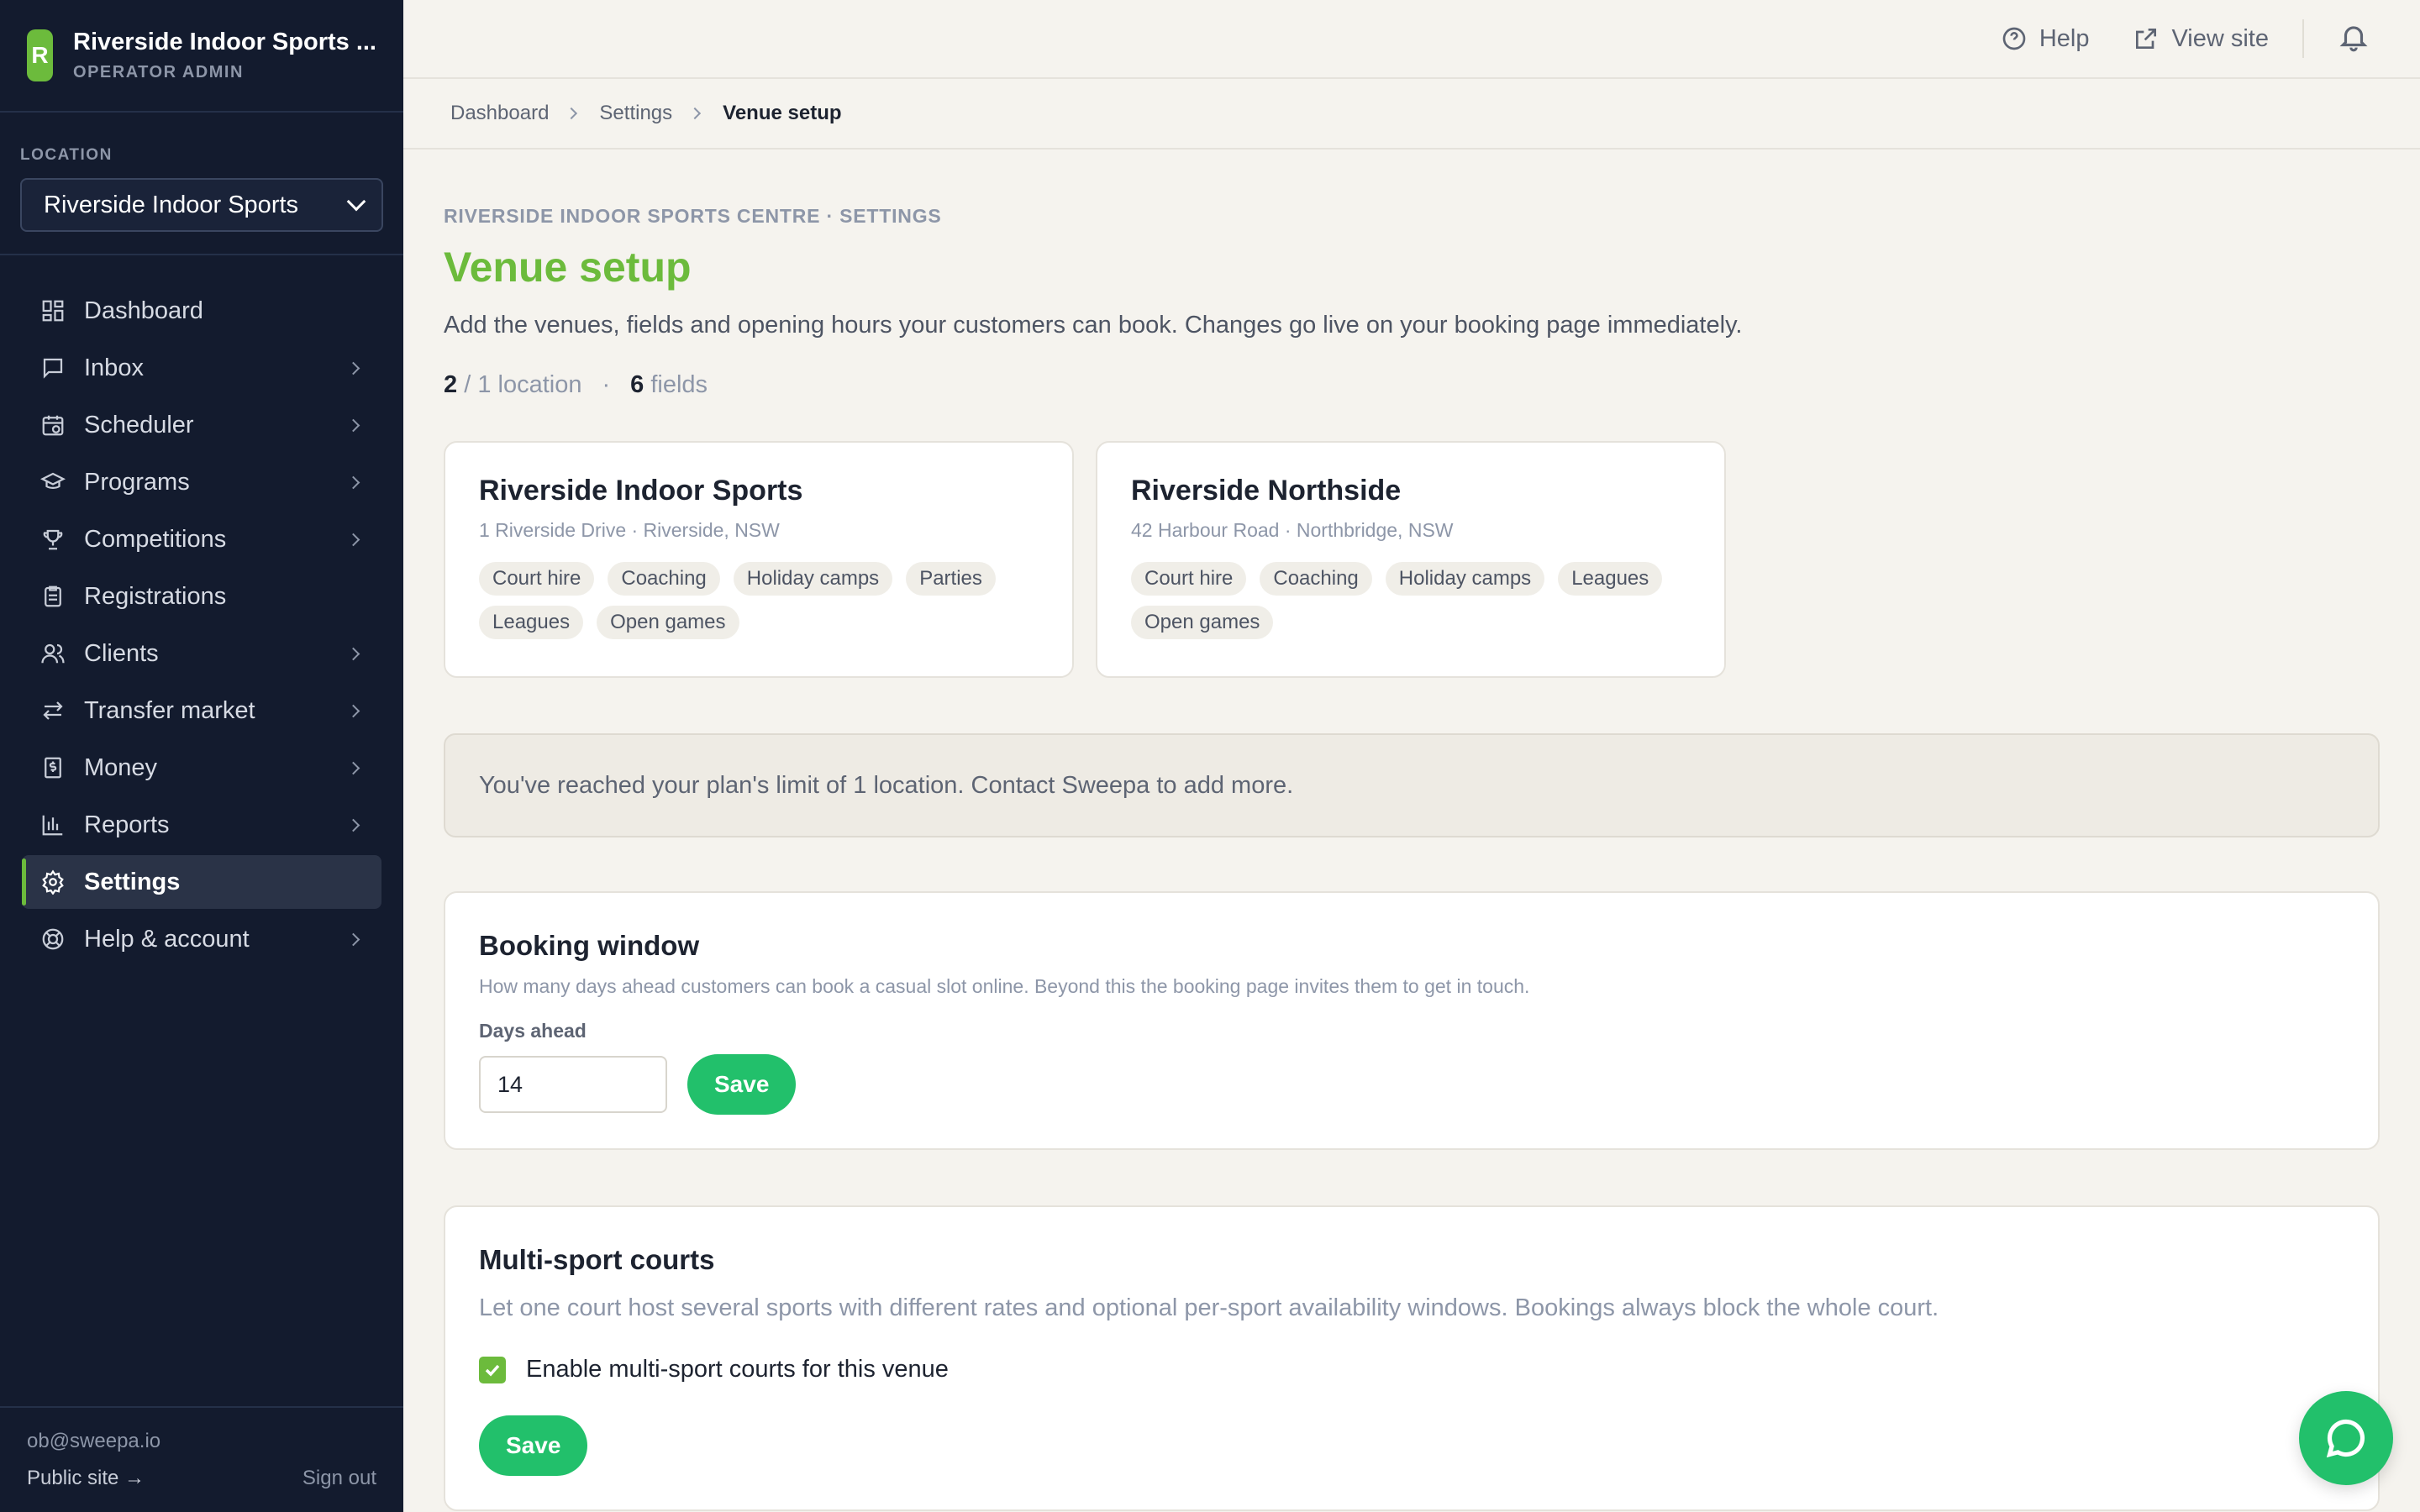 The width and height of the screenshot is (2420, 1512). I want to click on sidebar-item-label: Money, so click(121, 767).